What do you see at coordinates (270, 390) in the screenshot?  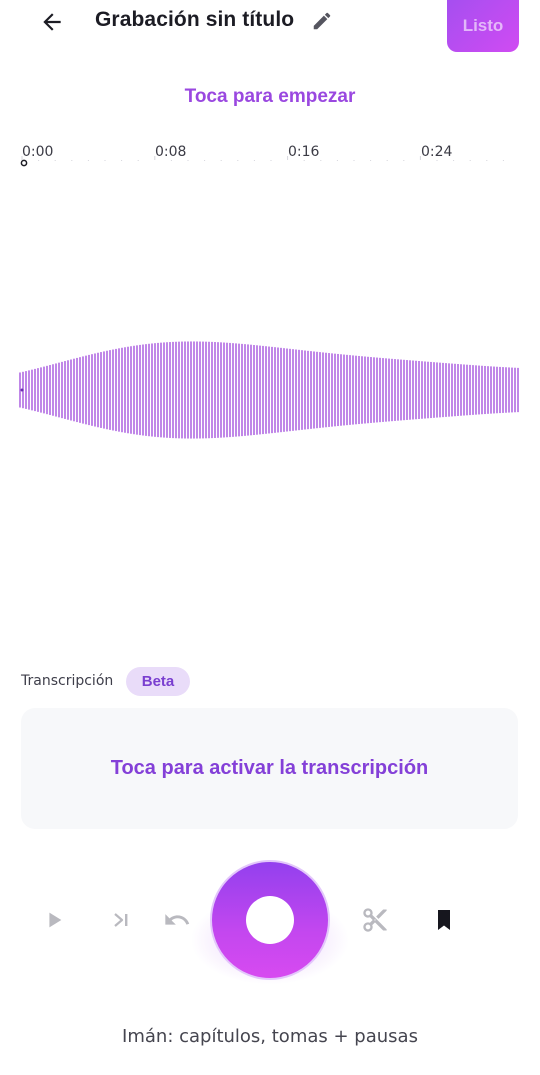 I see `audio-waveform` at bounding box center [270, 390].